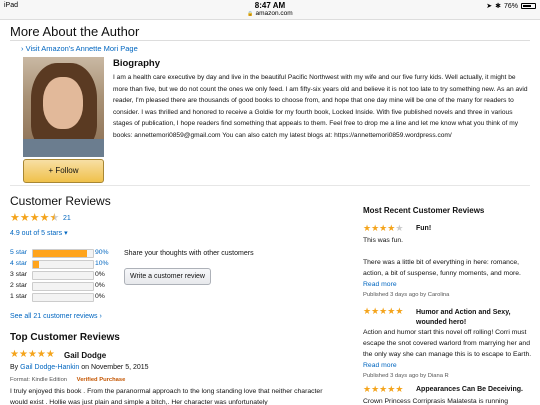 Image resolution: width=540 pixels, height=405 pixels. I want to click on rating-summary-link: 4.9 out of 5 stars ▾, so click(39, 233).